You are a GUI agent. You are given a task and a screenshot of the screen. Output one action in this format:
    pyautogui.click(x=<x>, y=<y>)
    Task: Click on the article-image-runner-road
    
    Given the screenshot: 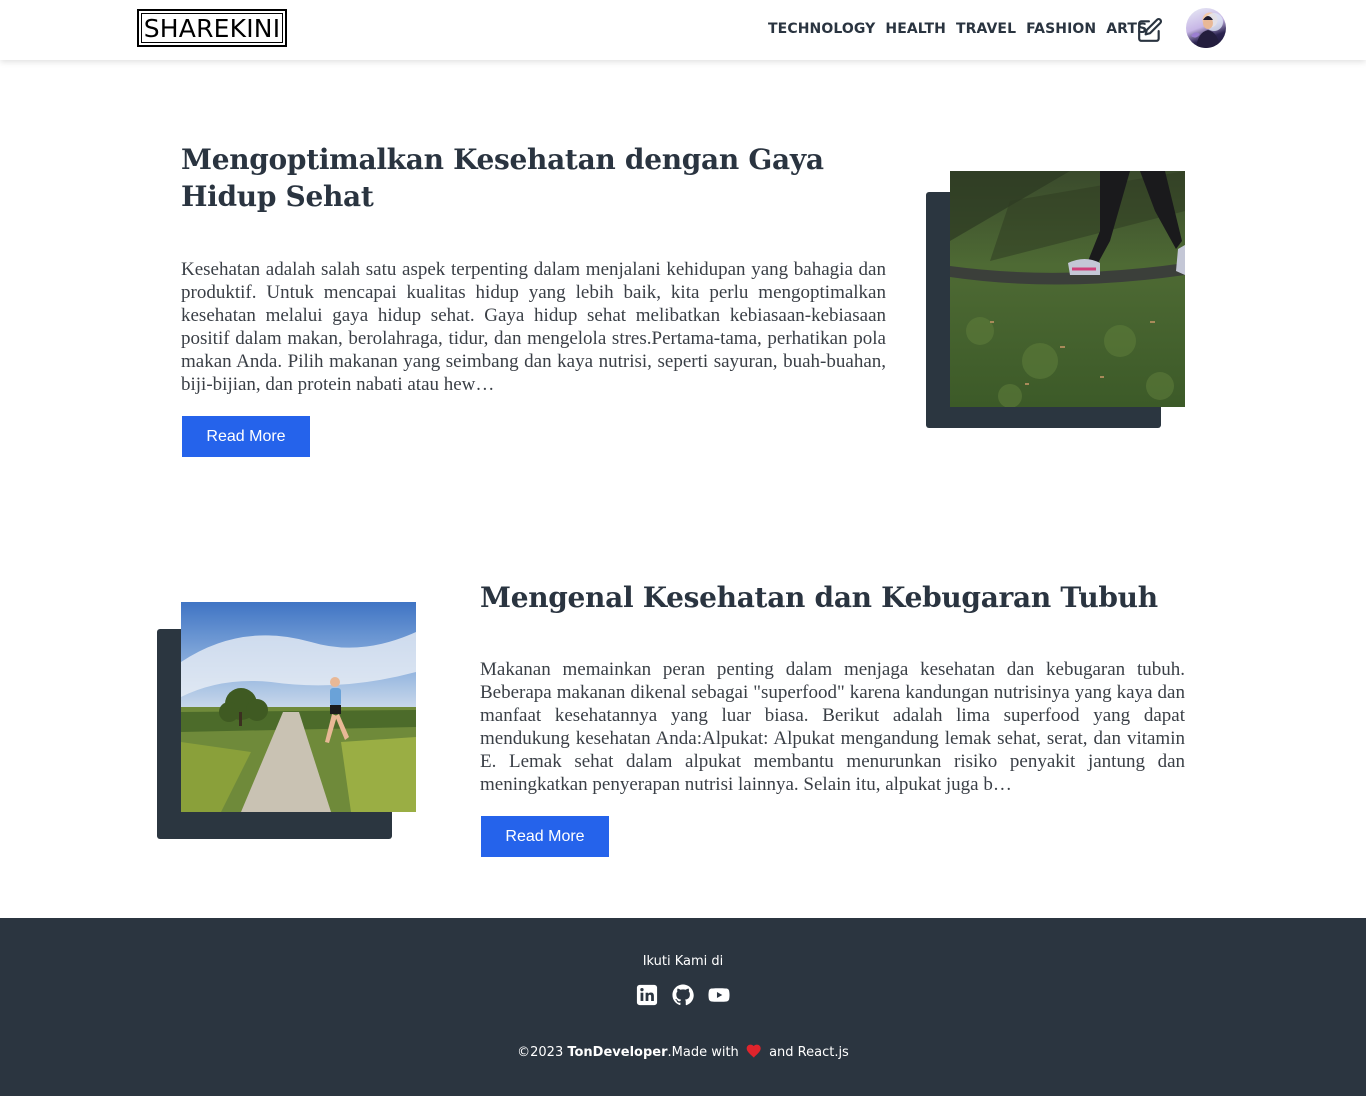 What is the action you would take?
    pyautogui.click(x=298, y=707)
    